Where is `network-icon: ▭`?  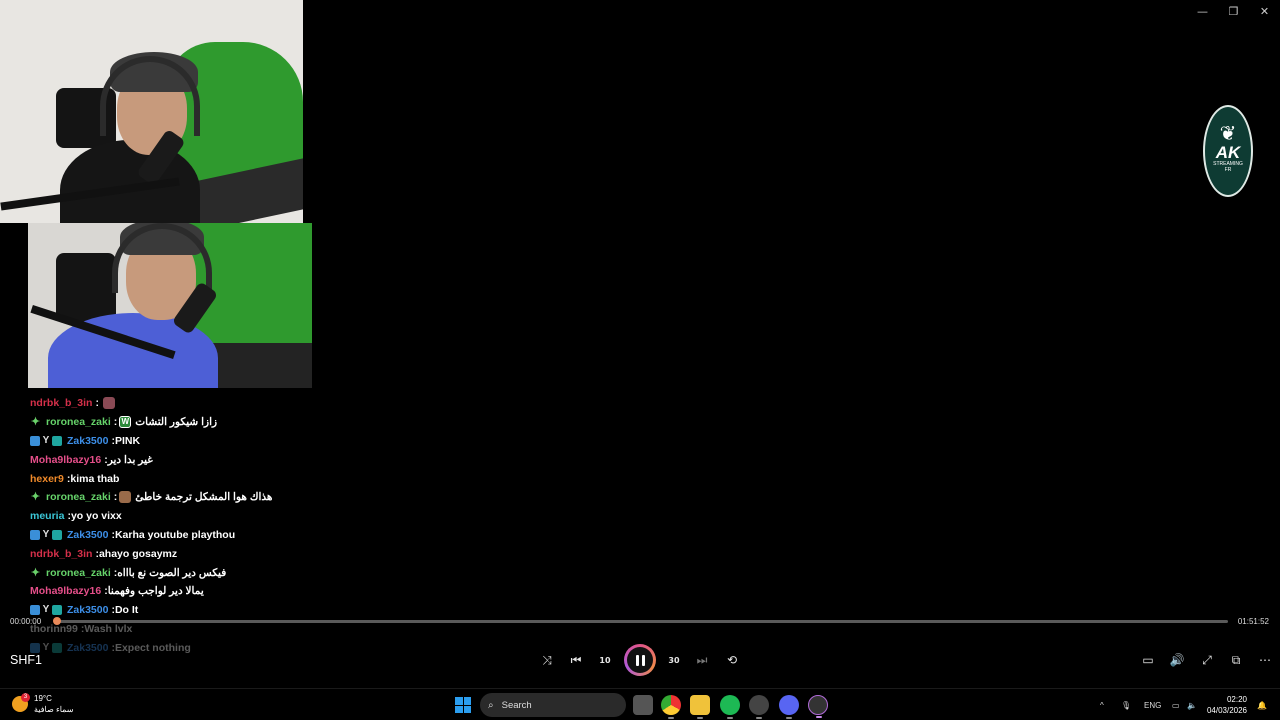
network-icon: ▭ is located at coordinates (1176, 704).